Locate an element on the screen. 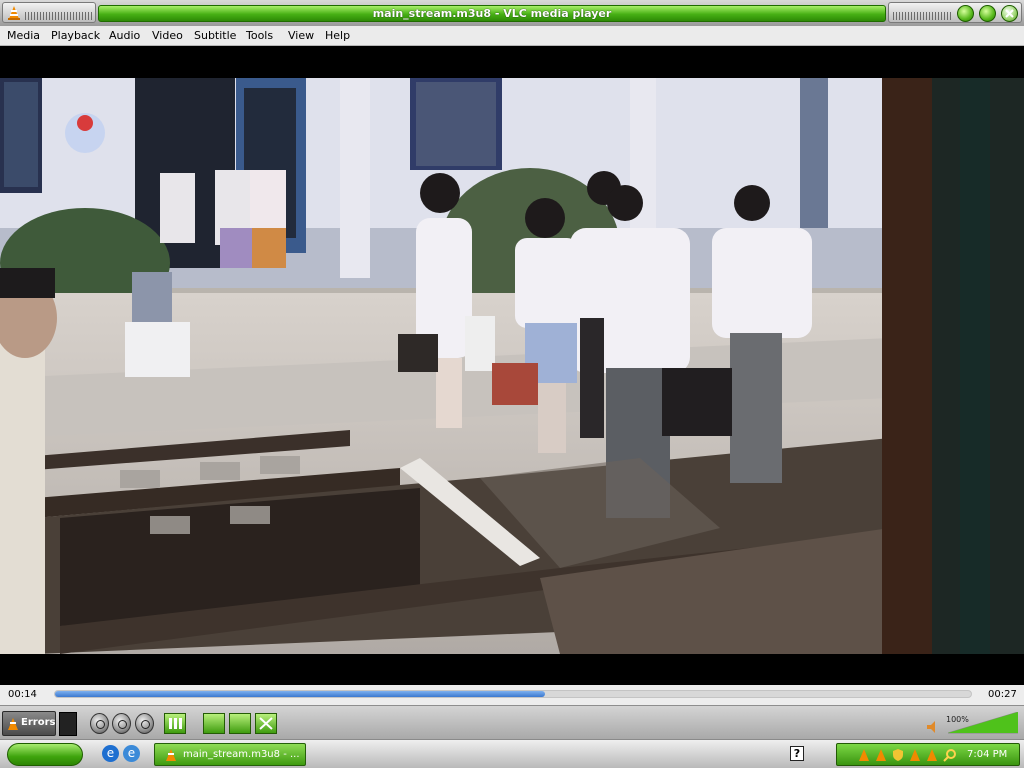  menu-tools: Tools is located at coordinates (259, 35).